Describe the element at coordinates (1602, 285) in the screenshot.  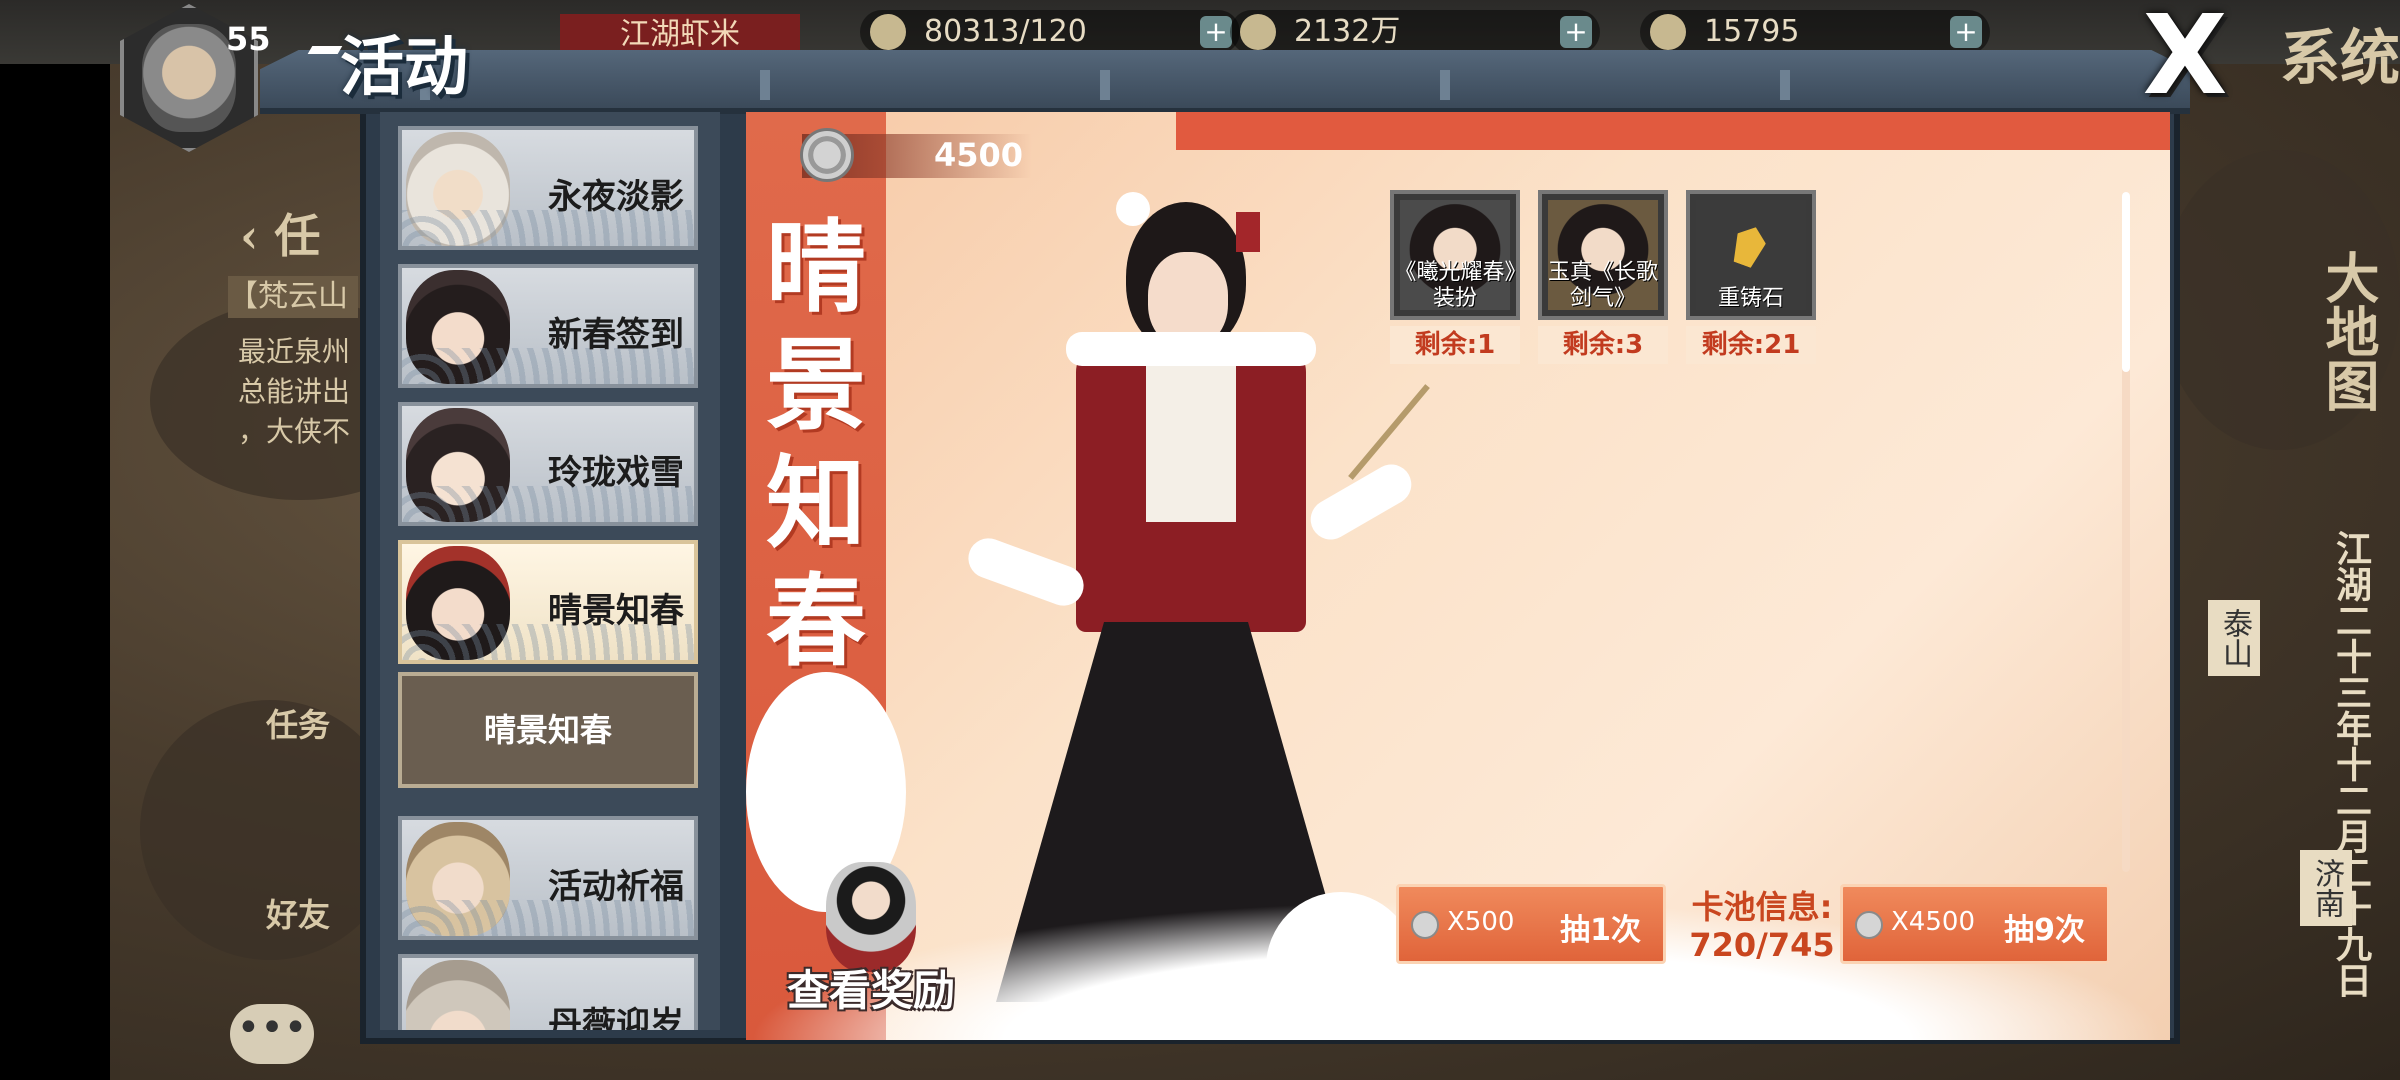
I see `reward-name: 玉真《长歌剑气》` at that location.